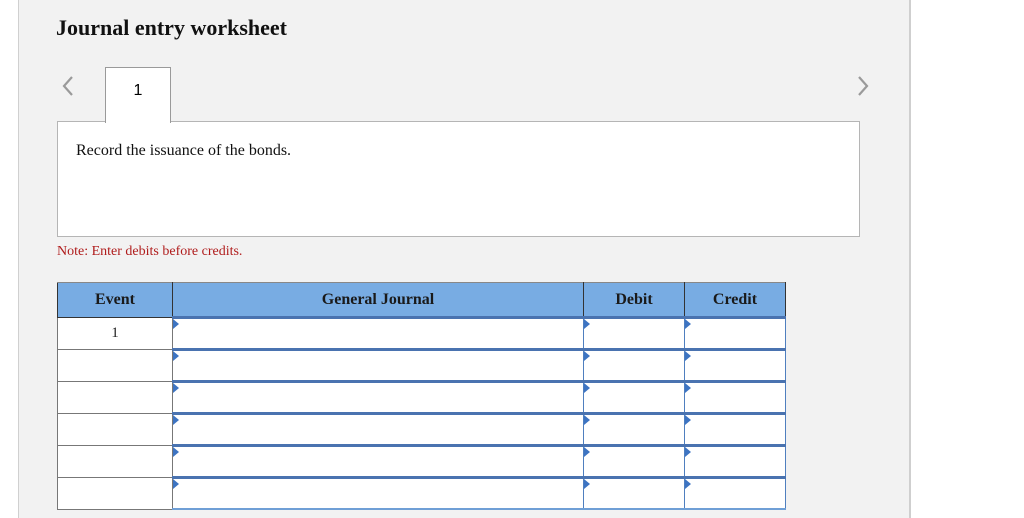  I want to click on chevron-right-icon, so click(863, 86).